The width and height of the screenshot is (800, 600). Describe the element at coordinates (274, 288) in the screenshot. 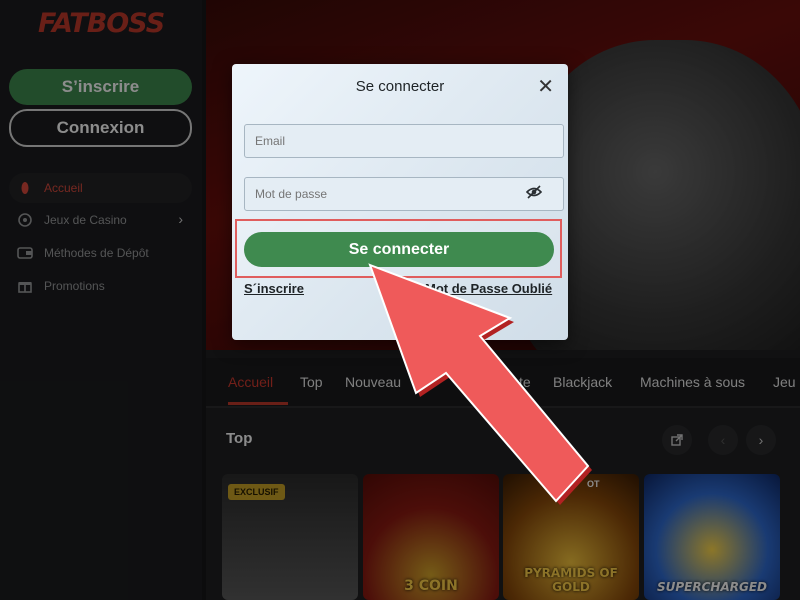

I see `signup-link: S´inscrire` at that location.